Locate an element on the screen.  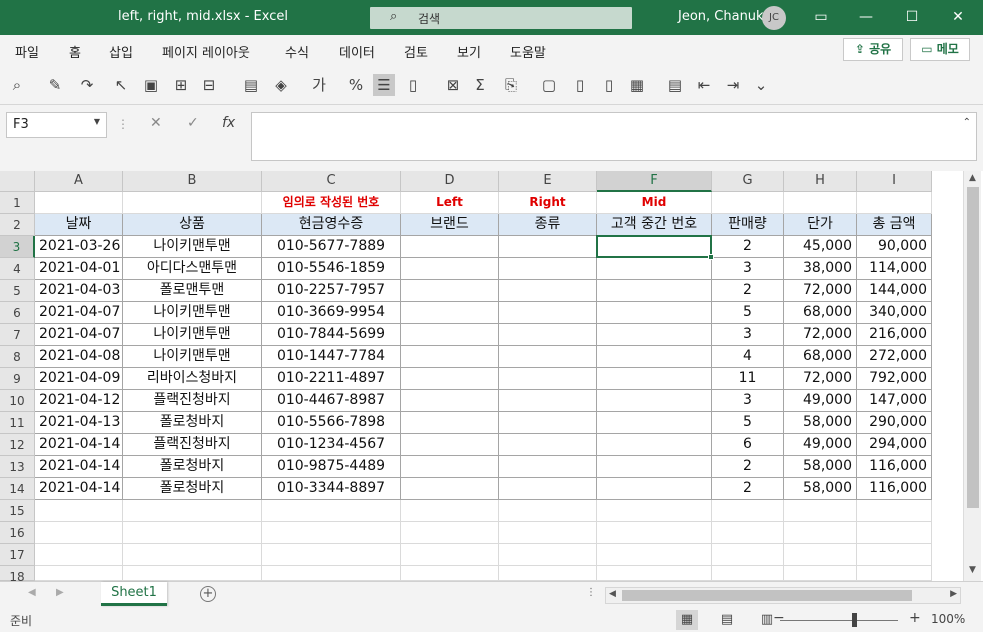
cell-a18 is located at coordinates (79, 573).